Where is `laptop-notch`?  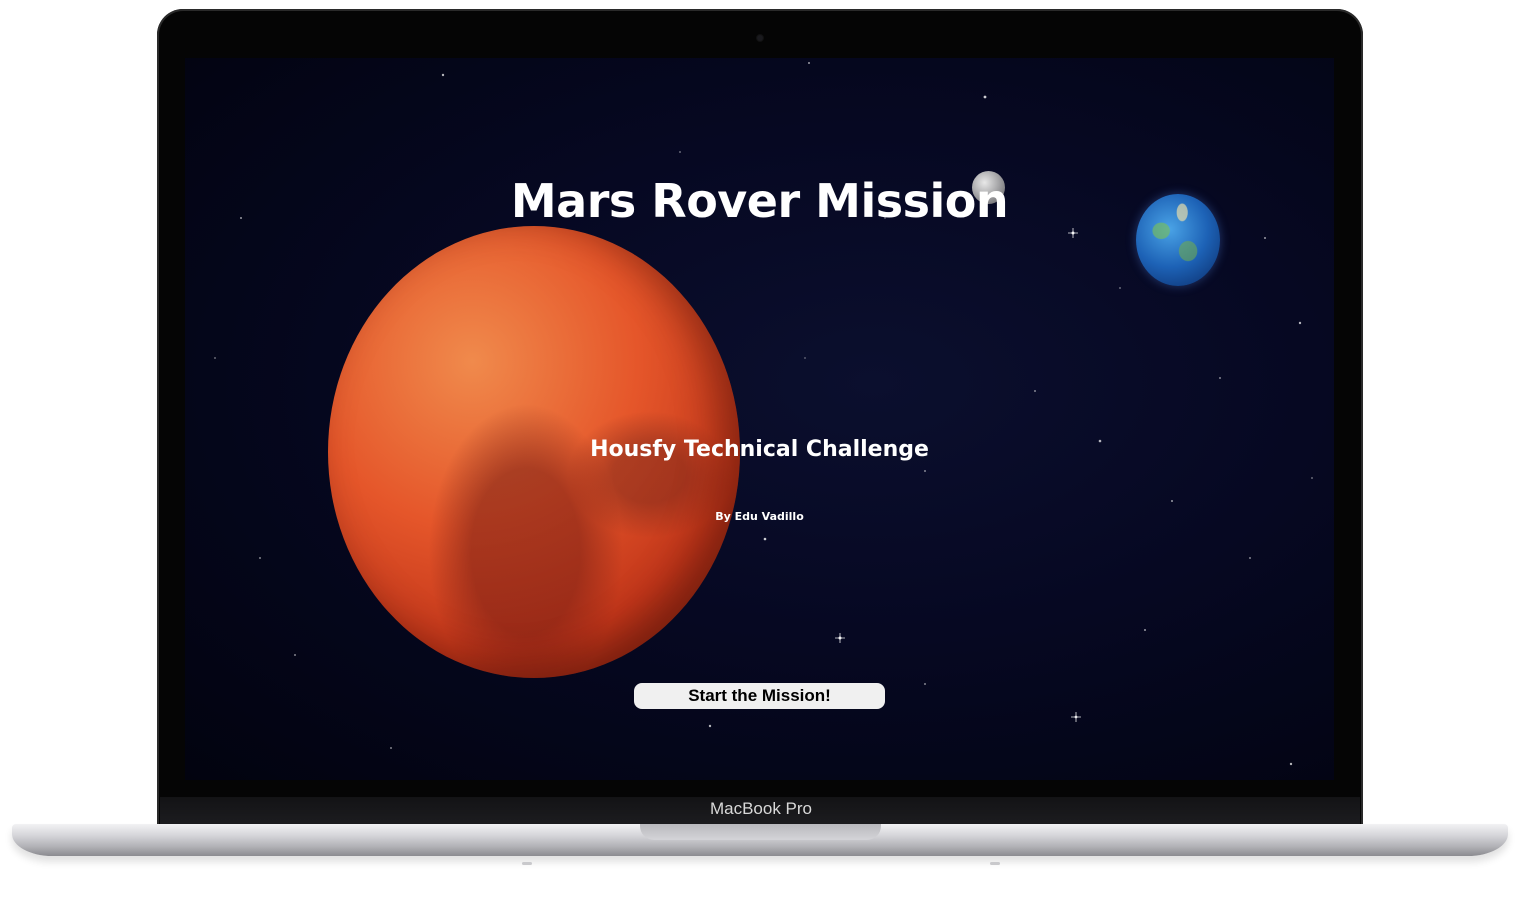
laptop-notch is located at coordinates (760, 832).